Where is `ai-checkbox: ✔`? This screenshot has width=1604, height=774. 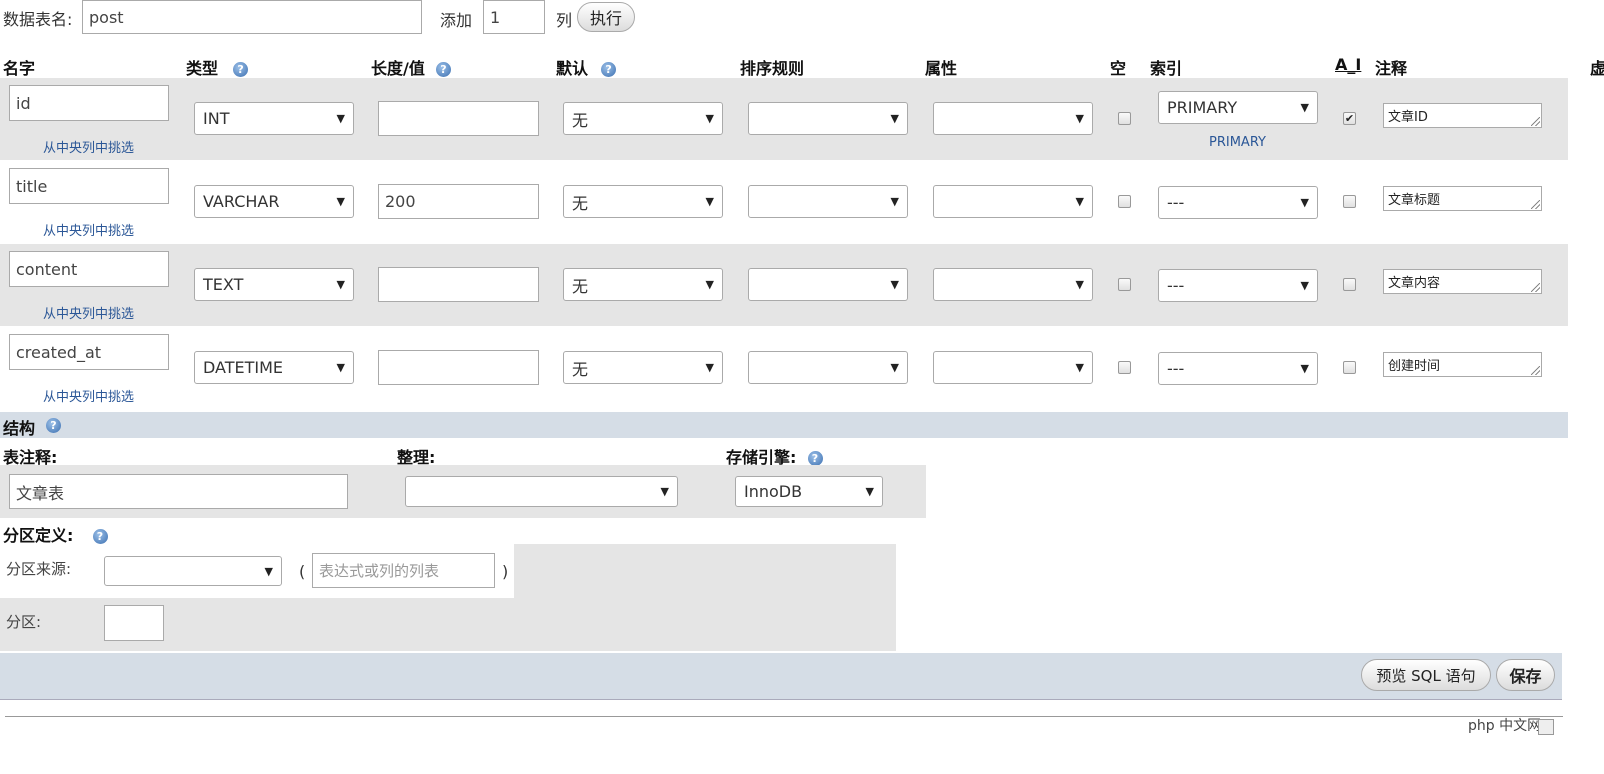
ai-checkbox: ✔ is located at coordinates (1349, 118).